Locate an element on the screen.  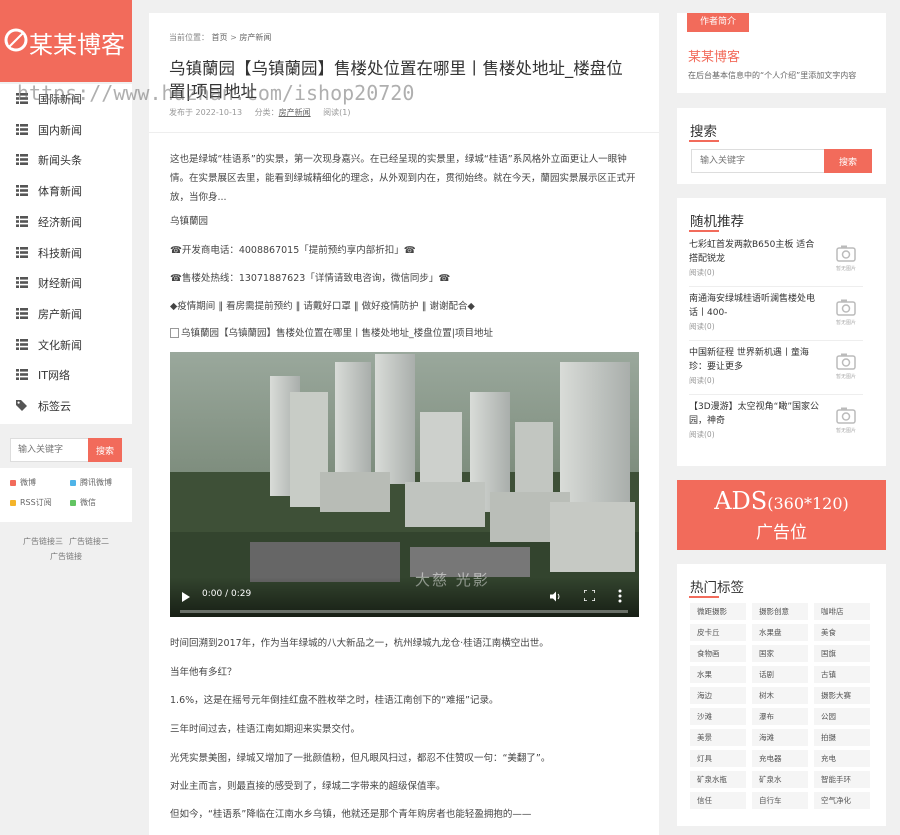
nav-item-label: 国内新闻 is located at coordinates (60, 130).